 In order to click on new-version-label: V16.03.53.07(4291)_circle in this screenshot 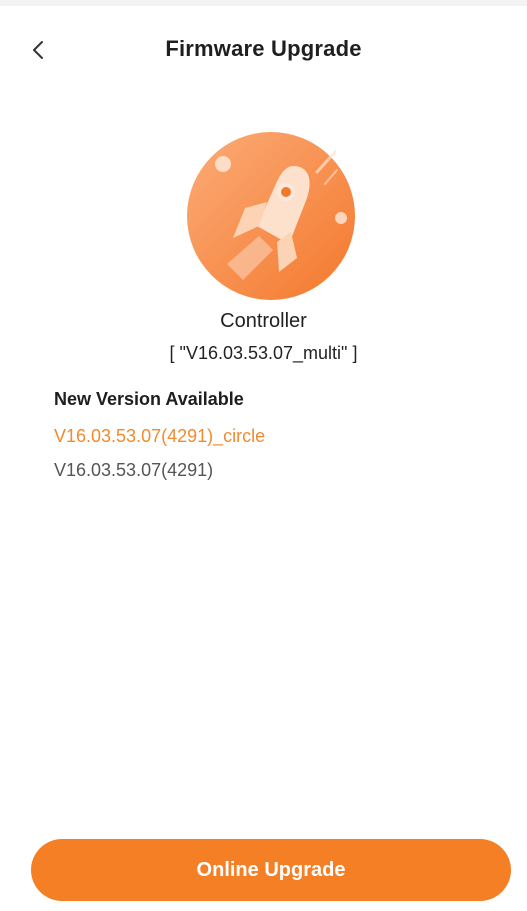, I will do `click(160, 436)`.